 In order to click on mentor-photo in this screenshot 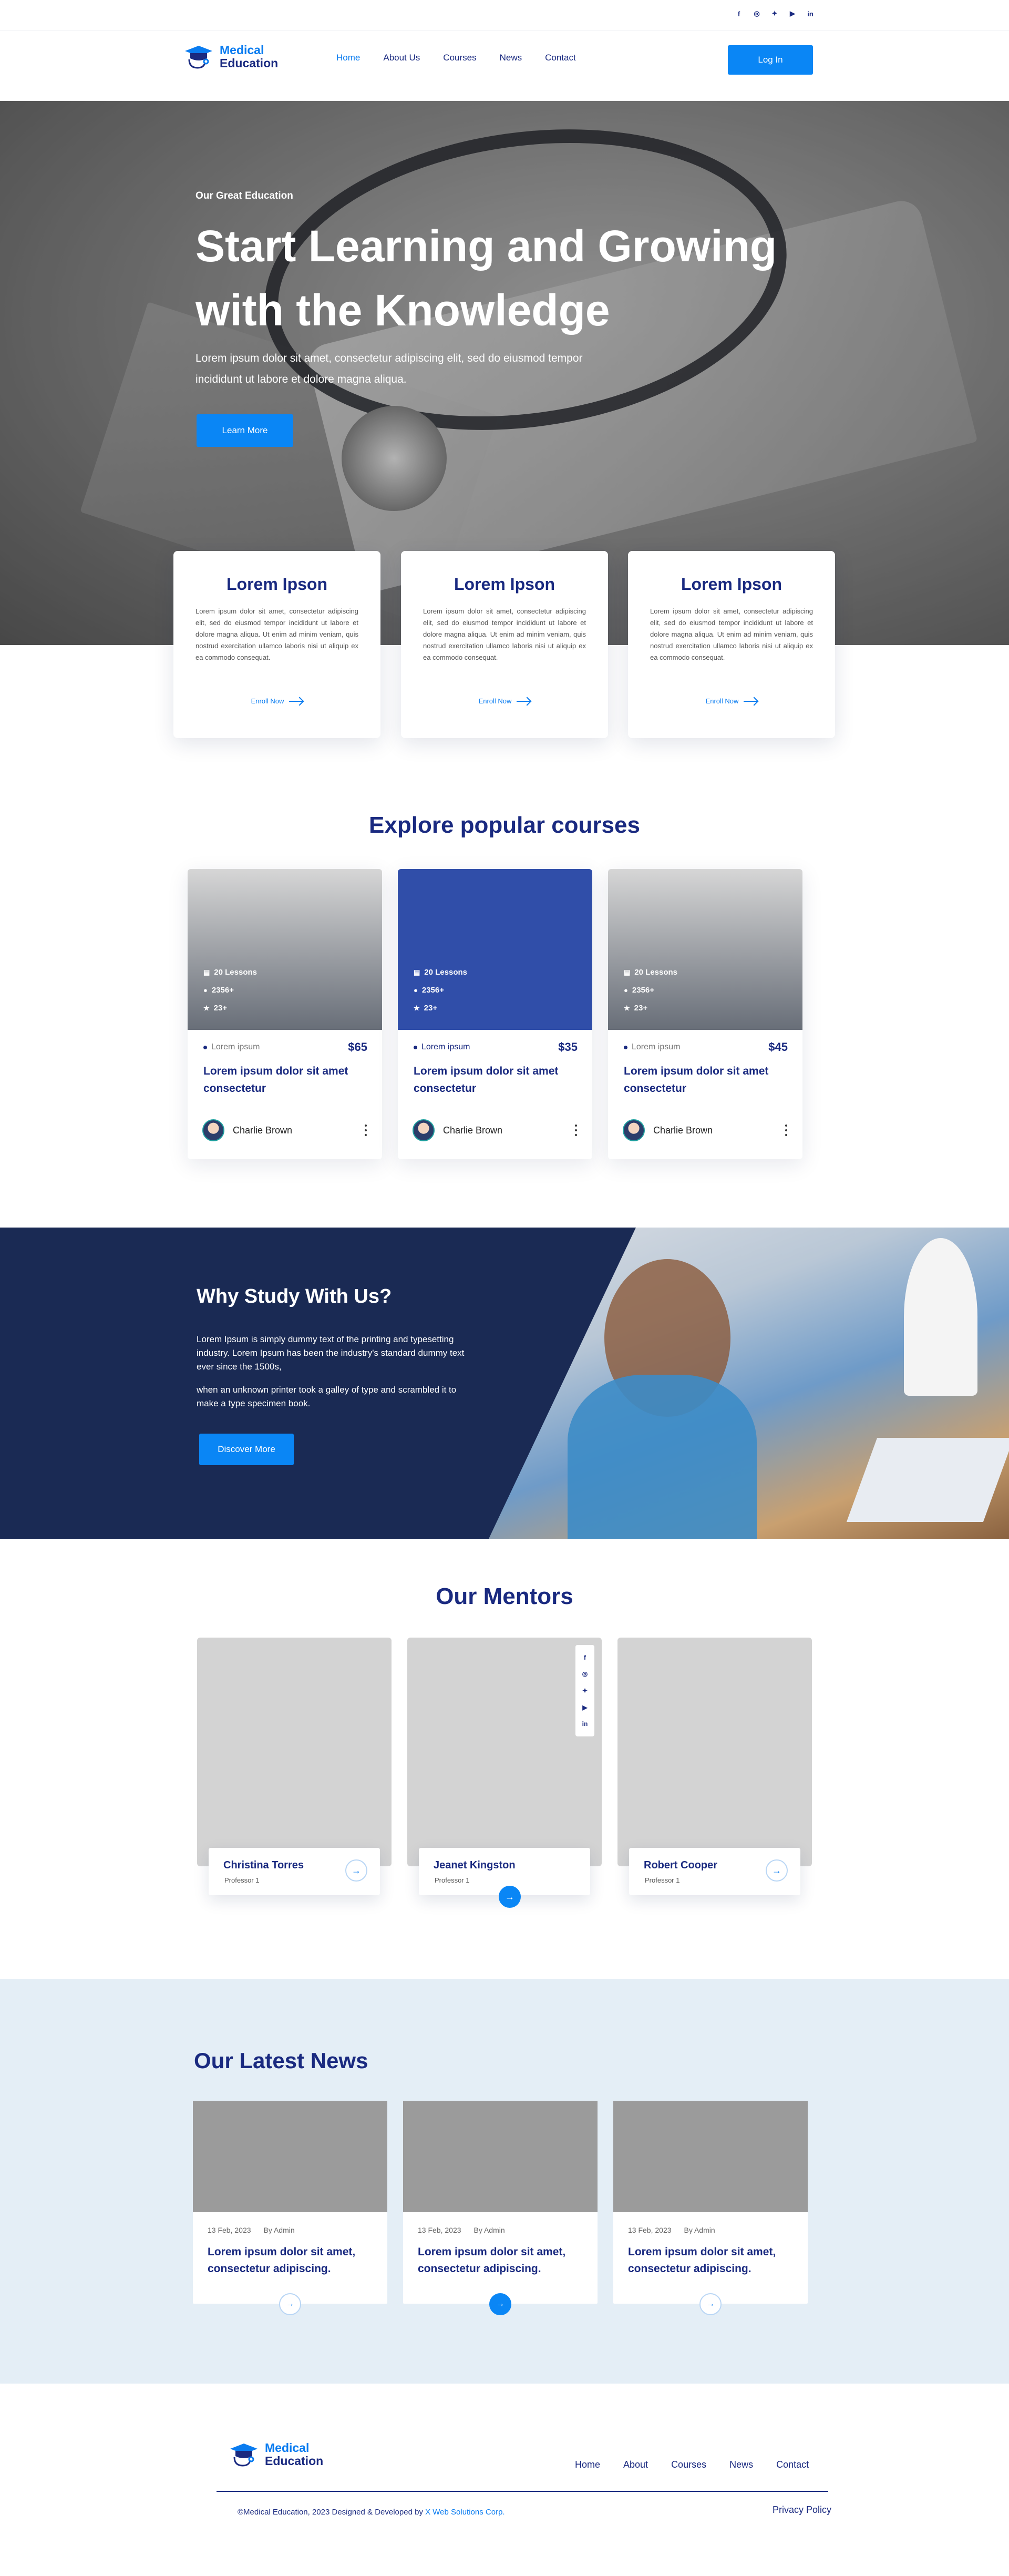, I will do `click(504, 1752)`.